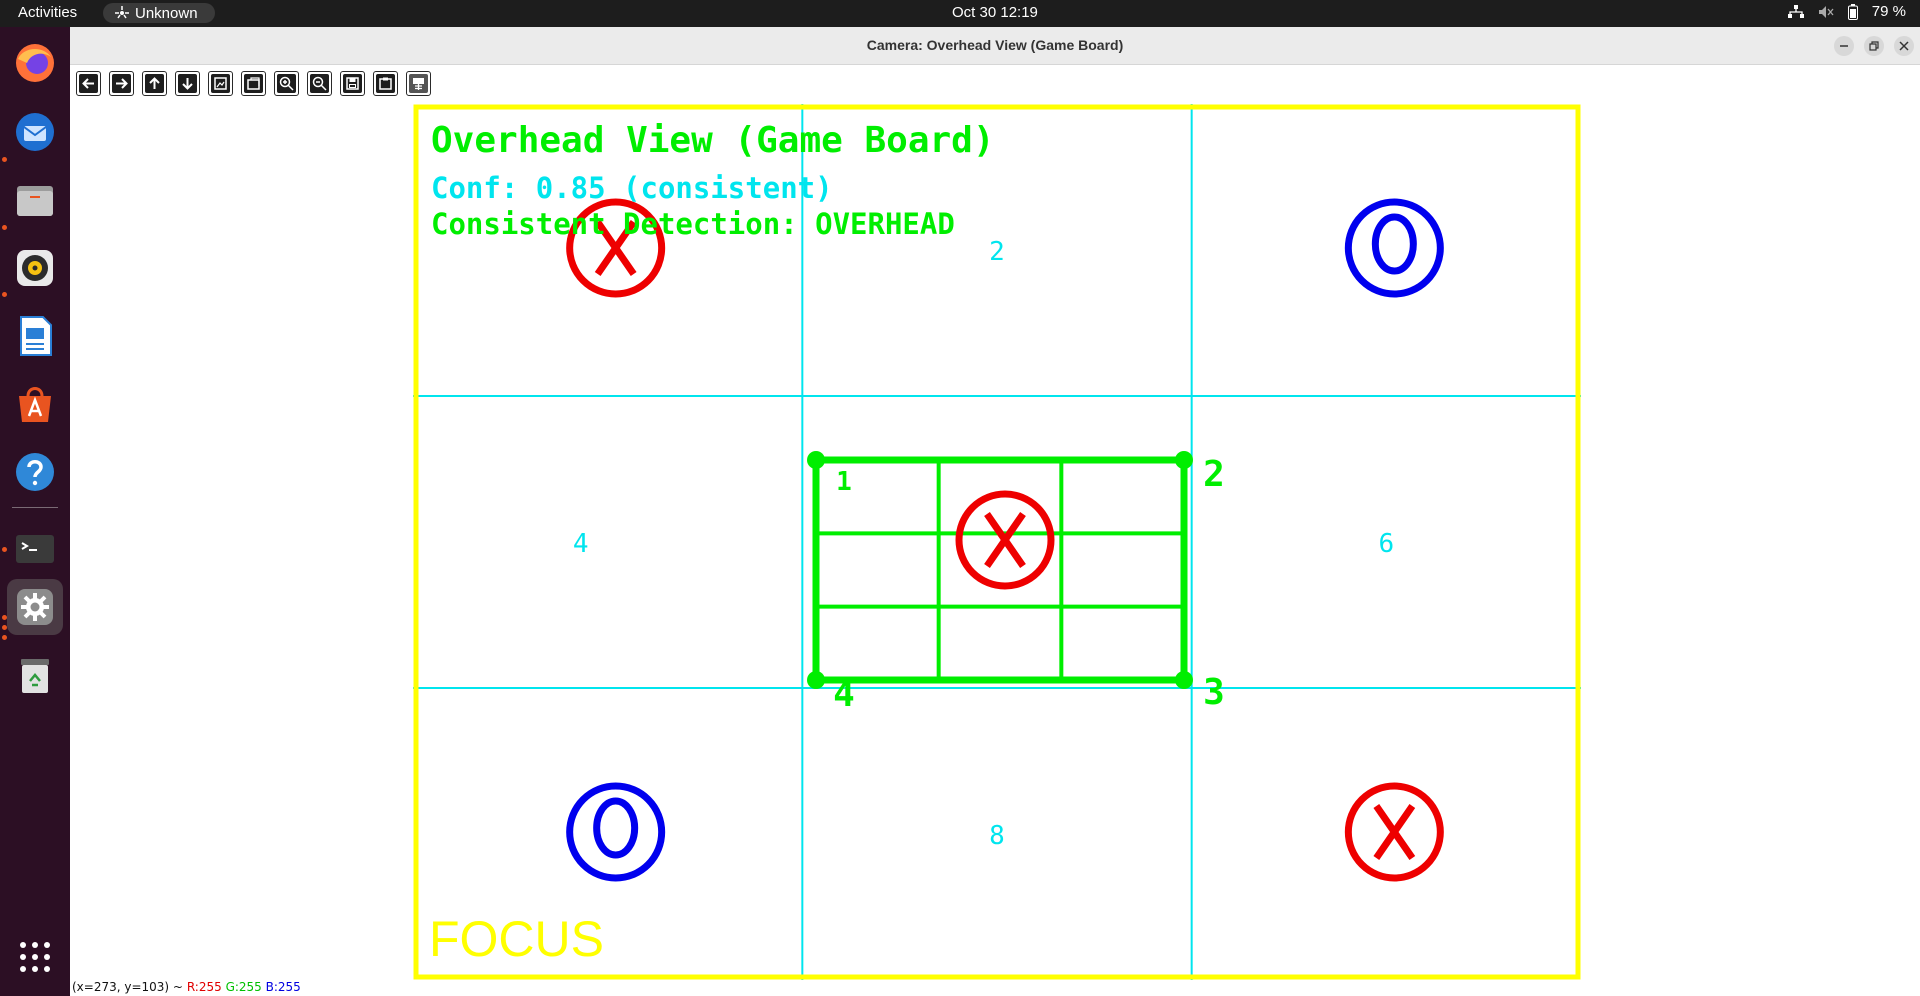  Describe the element at coordinates (1214, 474) in the screenshot. I see `corner-label: 2` at that location.